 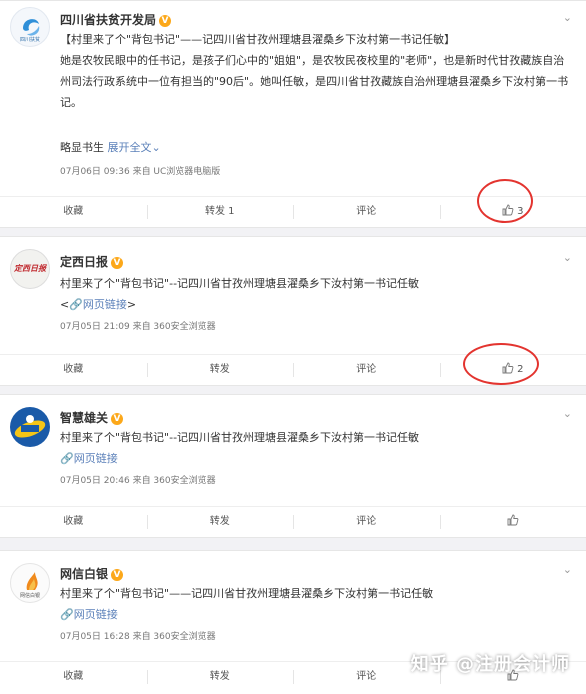 I want to click on account-name: 智慧雄关 V, so click(x=92, y=417).